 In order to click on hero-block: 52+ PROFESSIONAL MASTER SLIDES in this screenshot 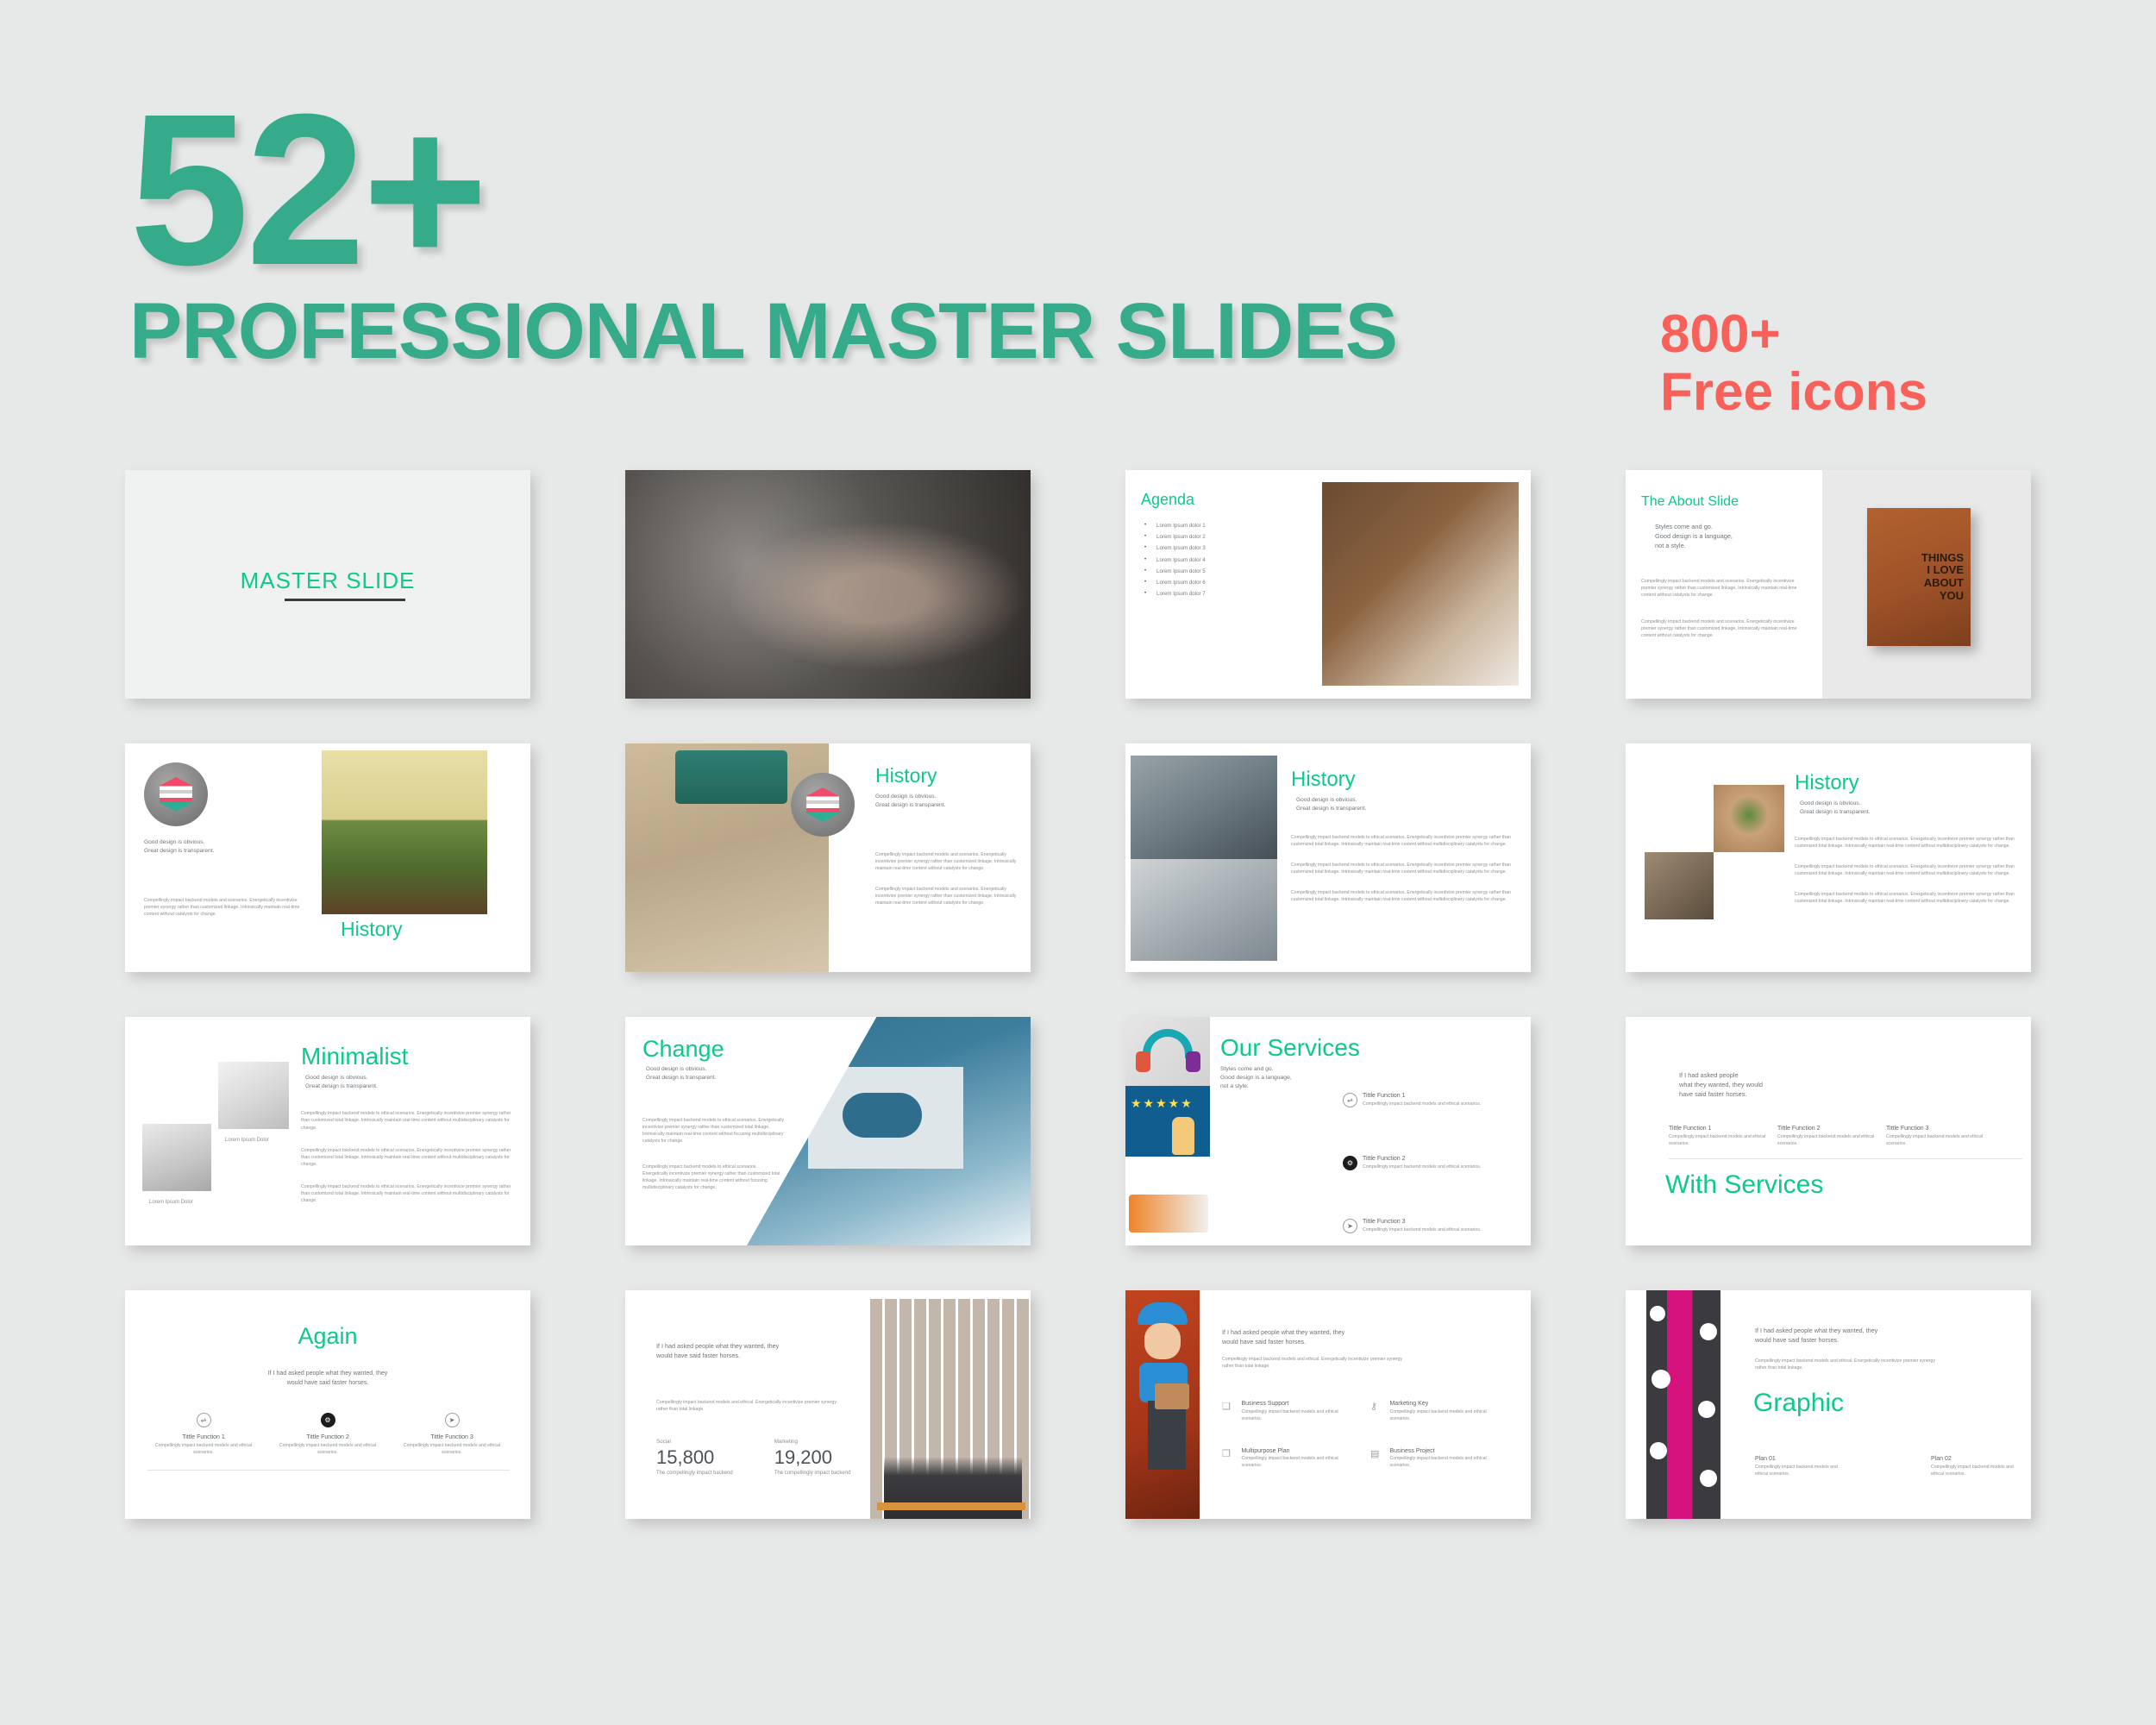, I will do `click(763, 227)`.